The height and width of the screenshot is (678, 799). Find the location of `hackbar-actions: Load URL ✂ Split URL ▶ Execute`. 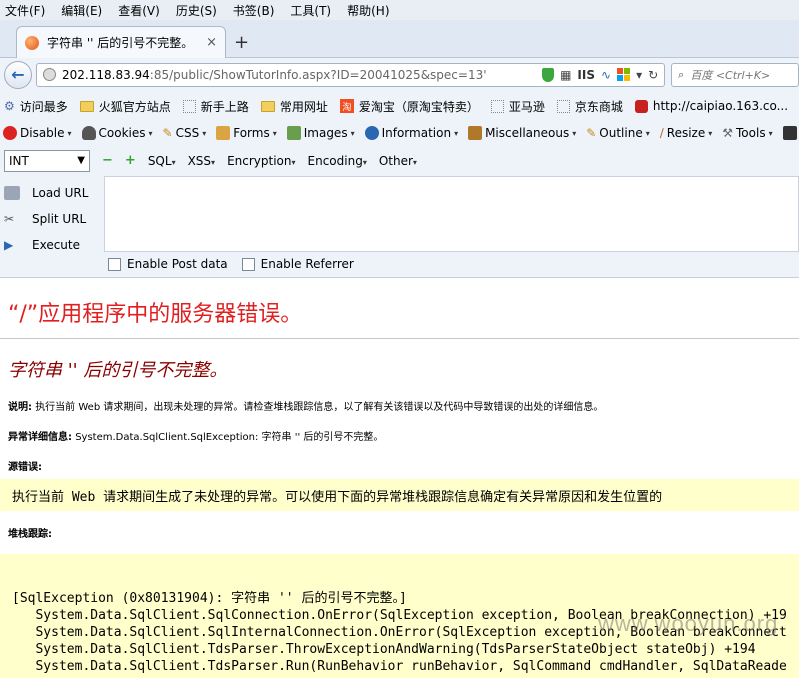

hackbar-actions: Load URL ✂ Split URL ▶ Execute is located at coordinates (52, 219).